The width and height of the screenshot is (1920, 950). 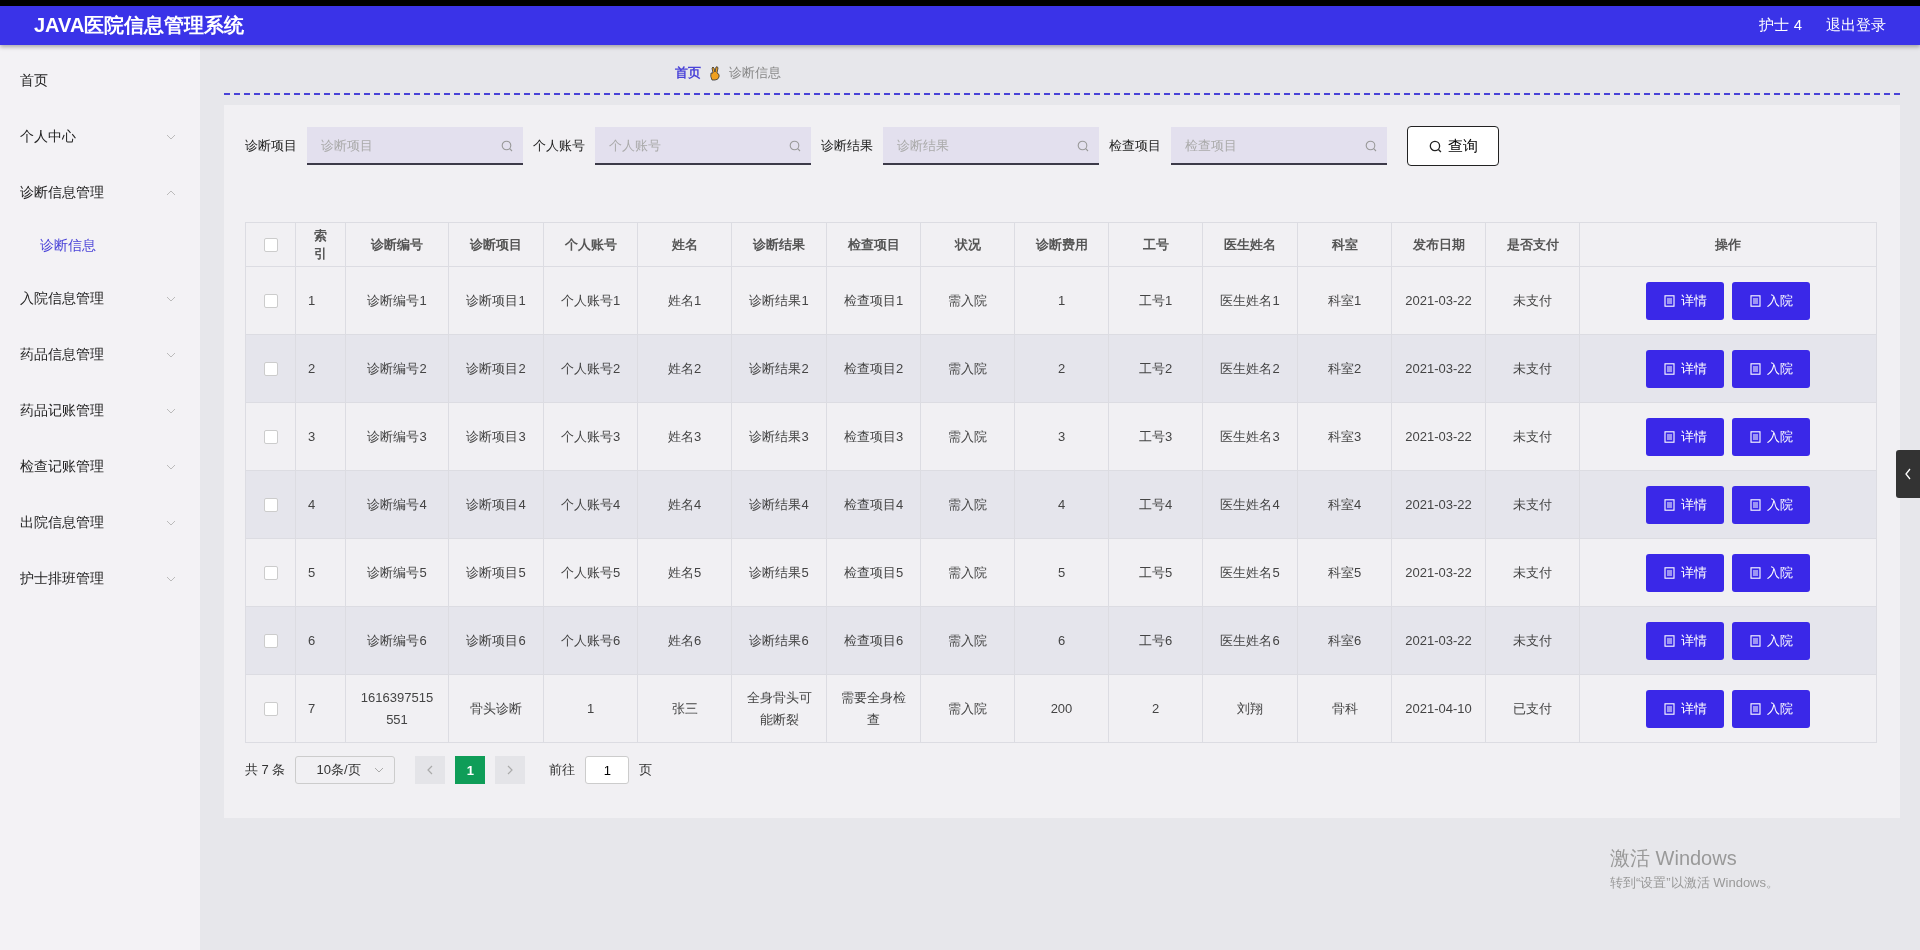 I want to click on table-cell: 1, so click(x=320, y=300).